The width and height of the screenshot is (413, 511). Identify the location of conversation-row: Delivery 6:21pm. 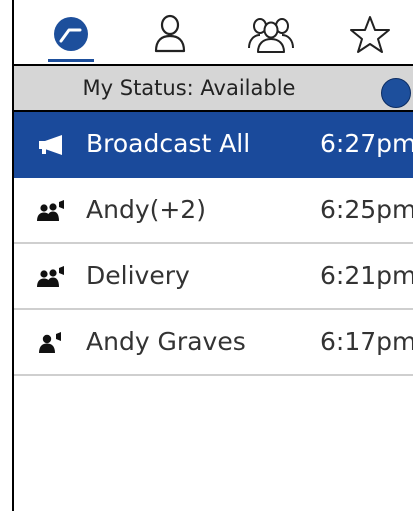
(213, 277).